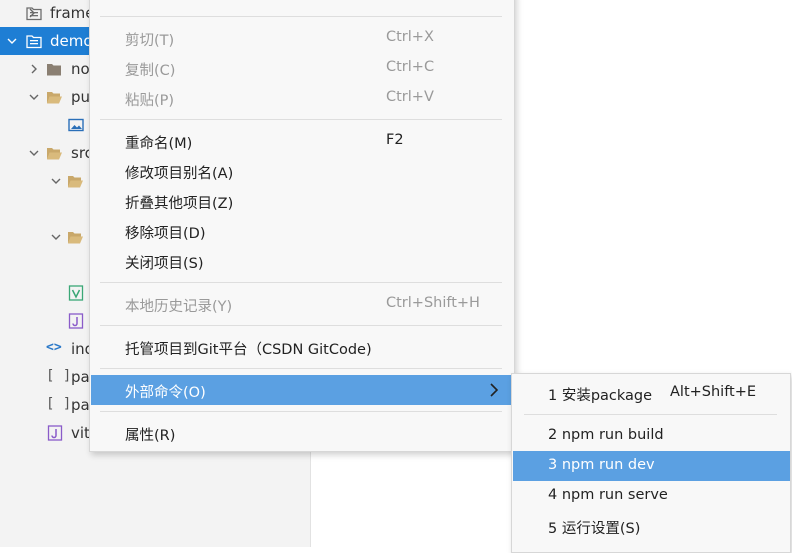  I want to click on submenu-item-install-package: 1 安装package Alt+Shift+E, so click(651, 393).